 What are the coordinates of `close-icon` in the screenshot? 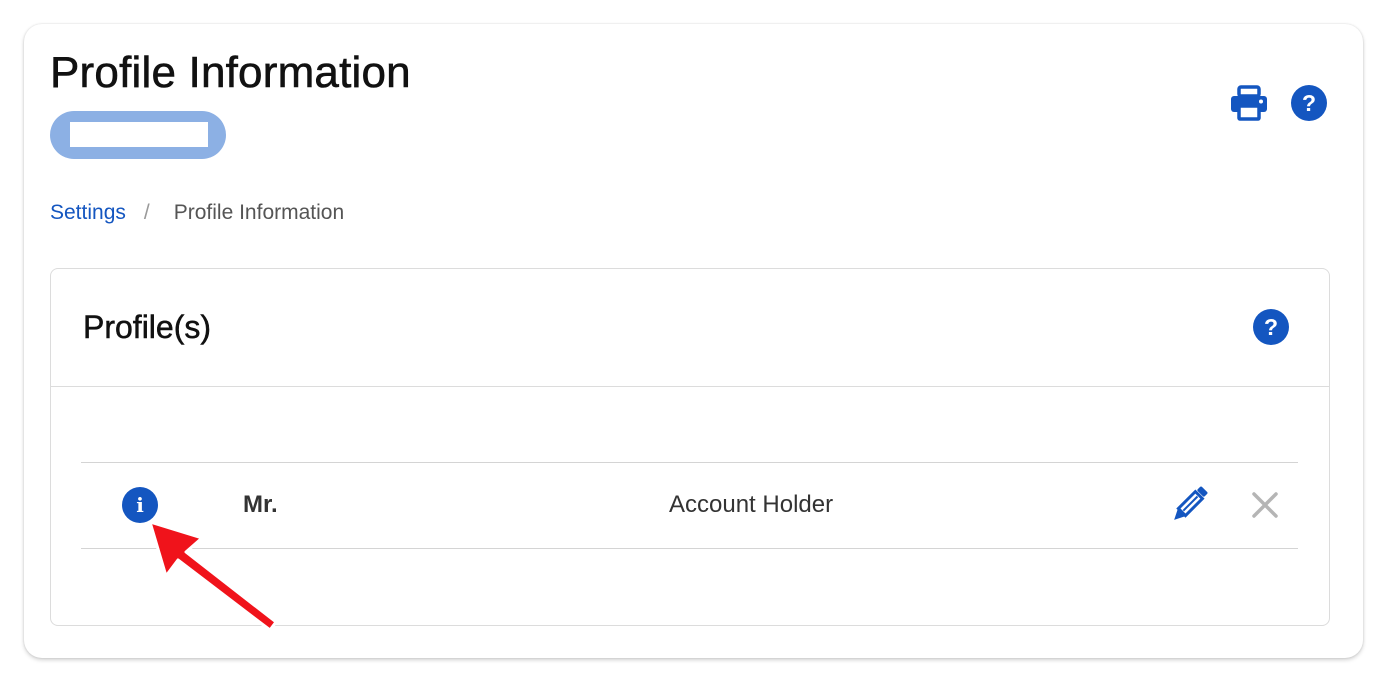 It's located at (1265, 505).